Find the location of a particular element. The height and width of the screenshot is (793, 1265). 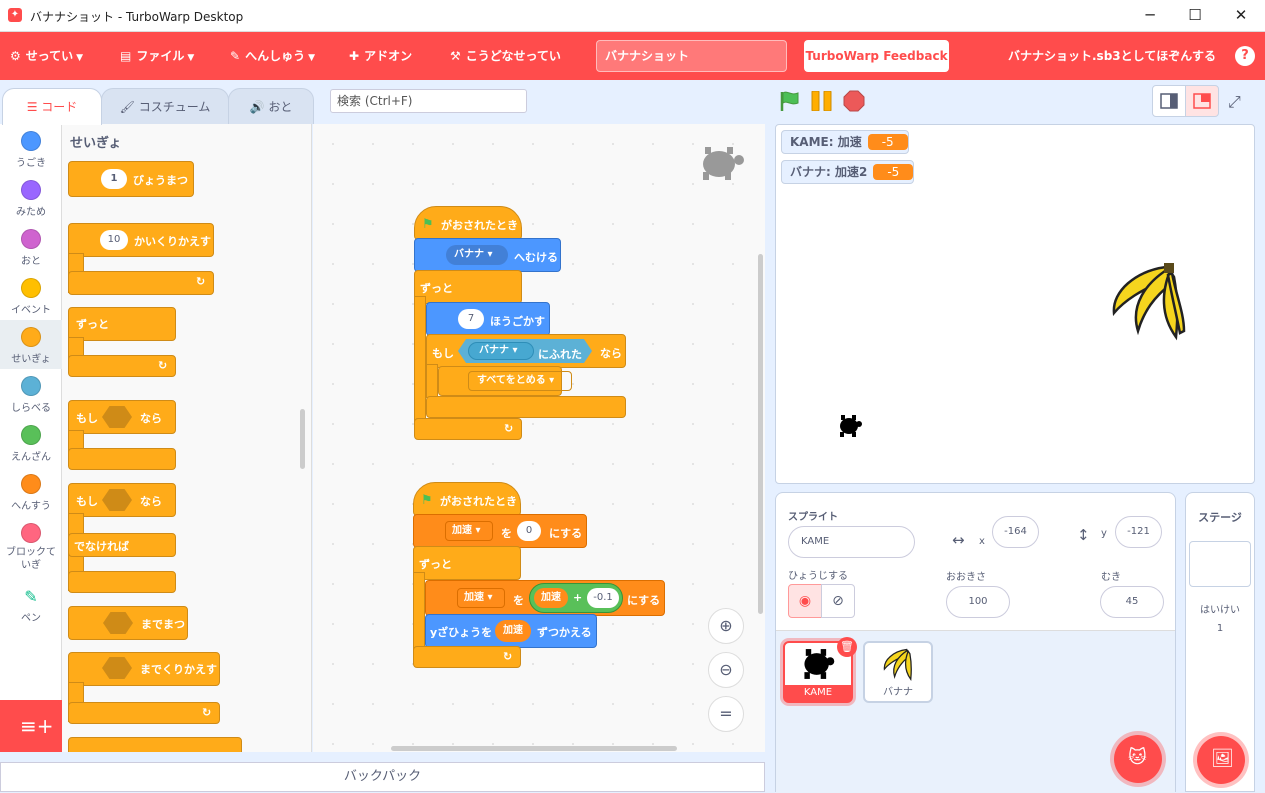

backdrop-thumbnail is located at coordinates (1220, 564).